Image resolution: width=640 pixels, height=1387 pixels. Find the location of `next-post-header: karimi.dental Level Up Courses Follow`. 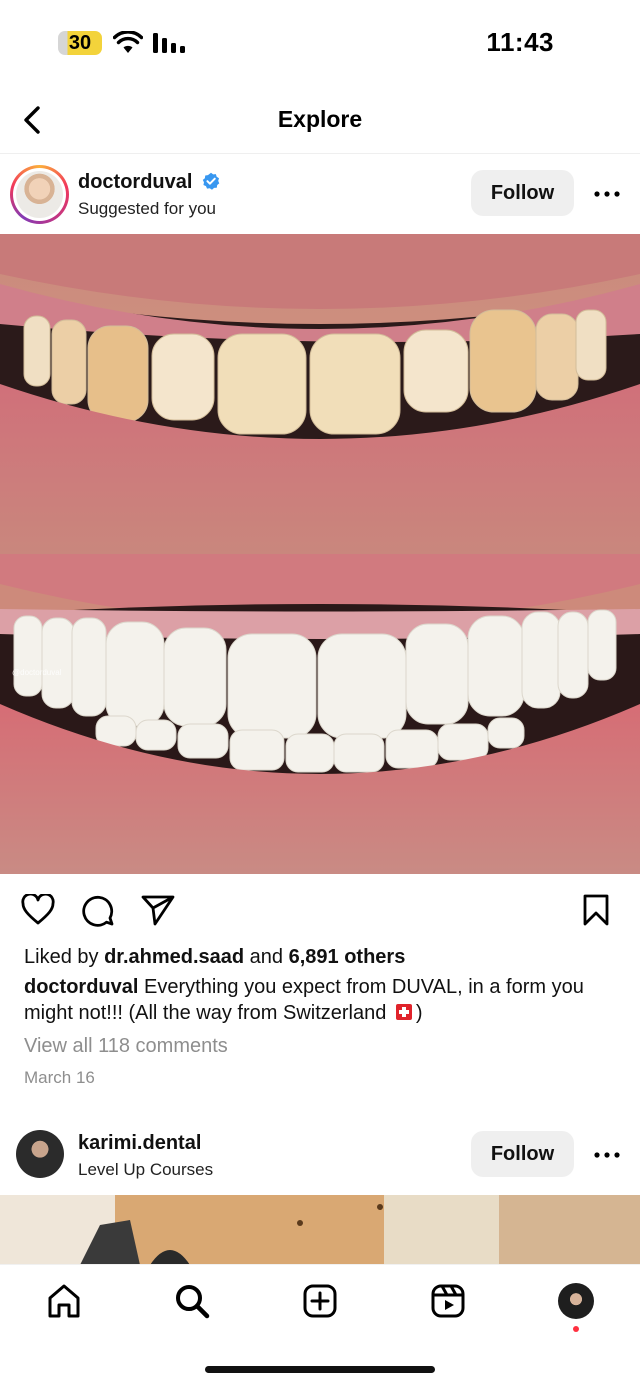

next-post-header: karimi.dental Level Up Courses Follow is located at coordinates (320, 1157).